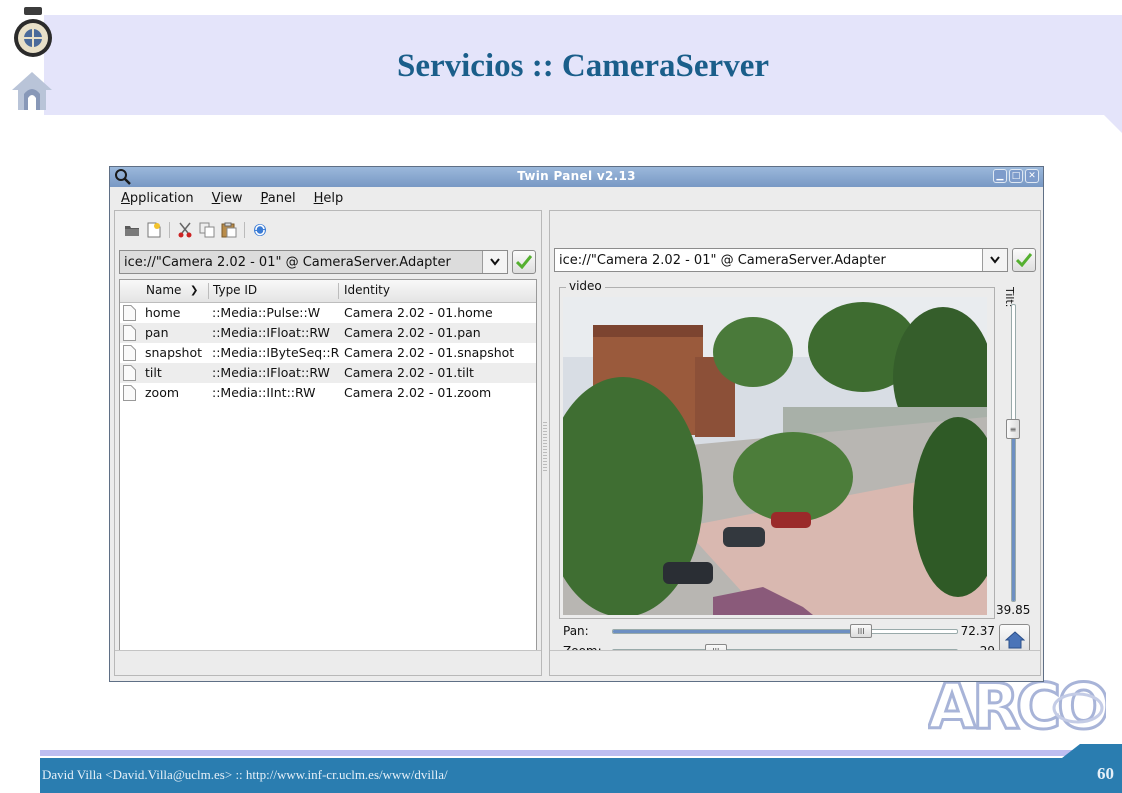  I want to click on window-titlebar: Twin Panel v2.13 ▁ □ ✕, so click(576, 177).